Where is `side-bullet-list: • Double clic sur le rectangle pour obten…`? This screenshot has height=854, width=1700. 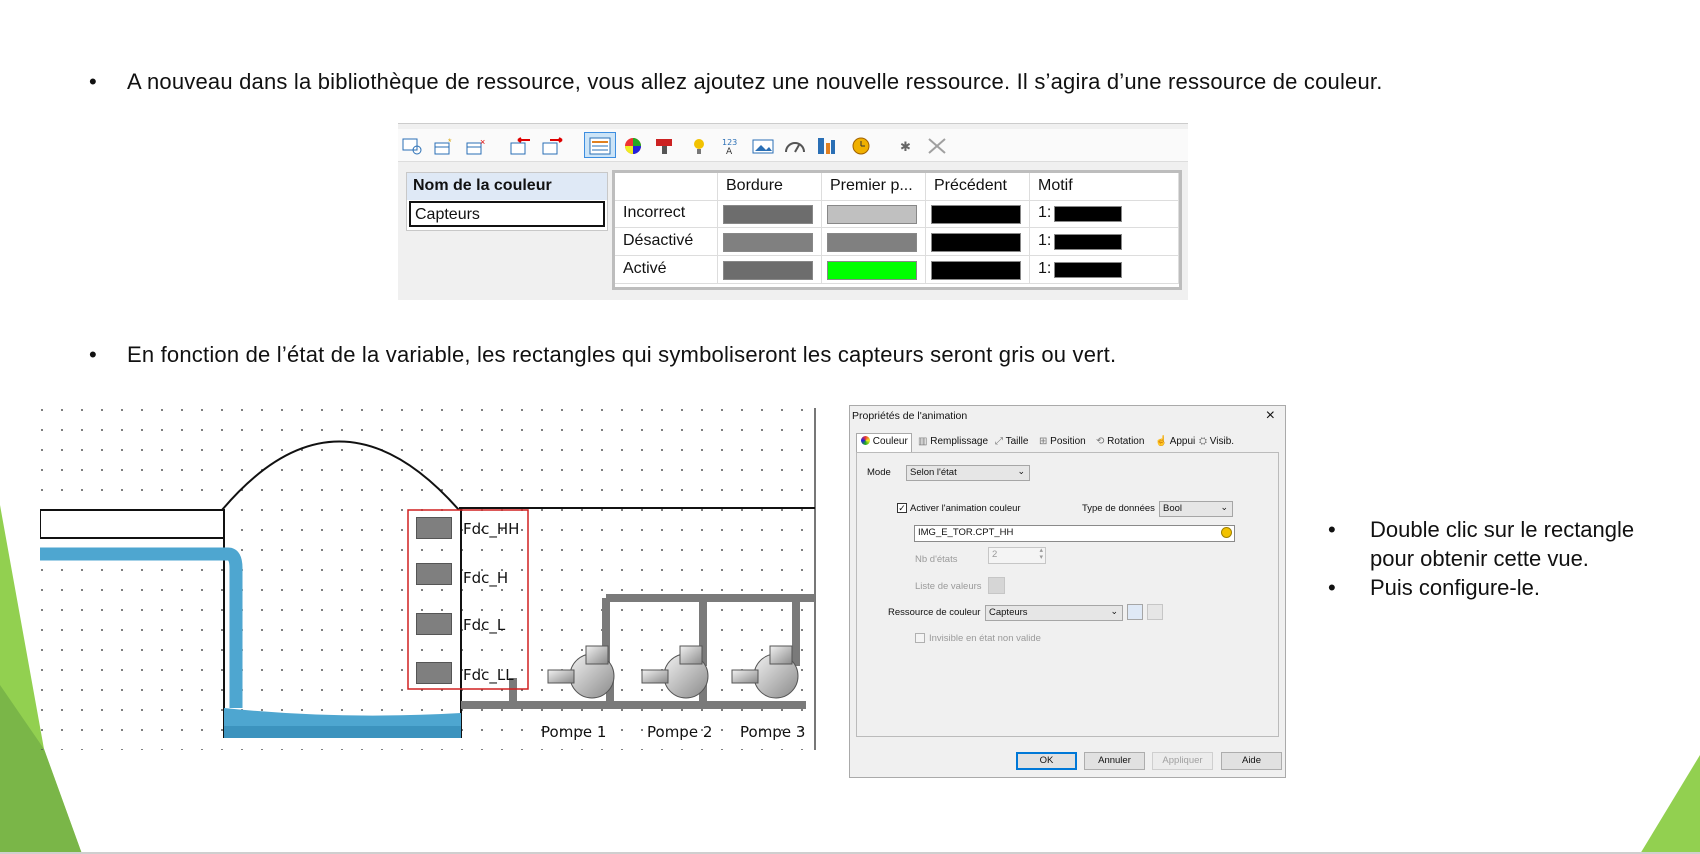 side-bullet-list: • Double clic sur le rectangle pour obten… is located at coordinates (1489, 558).